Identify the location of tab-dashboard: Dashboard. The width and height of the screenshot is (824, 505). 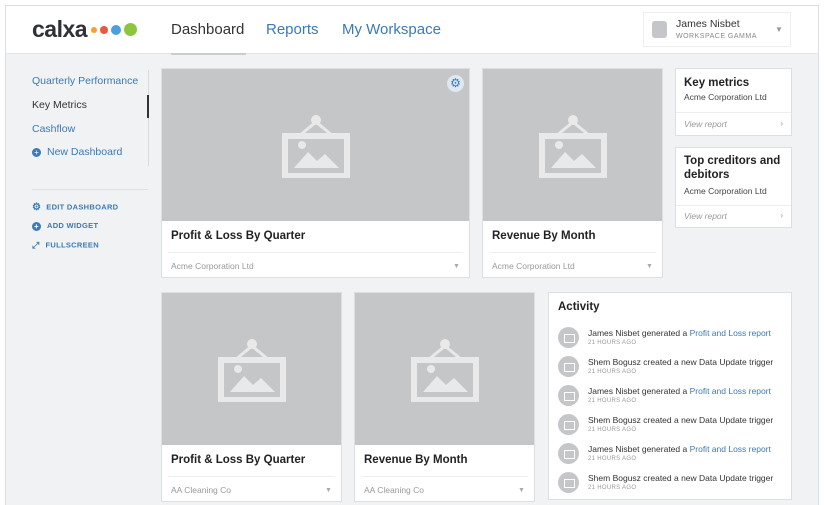
(209, 38).